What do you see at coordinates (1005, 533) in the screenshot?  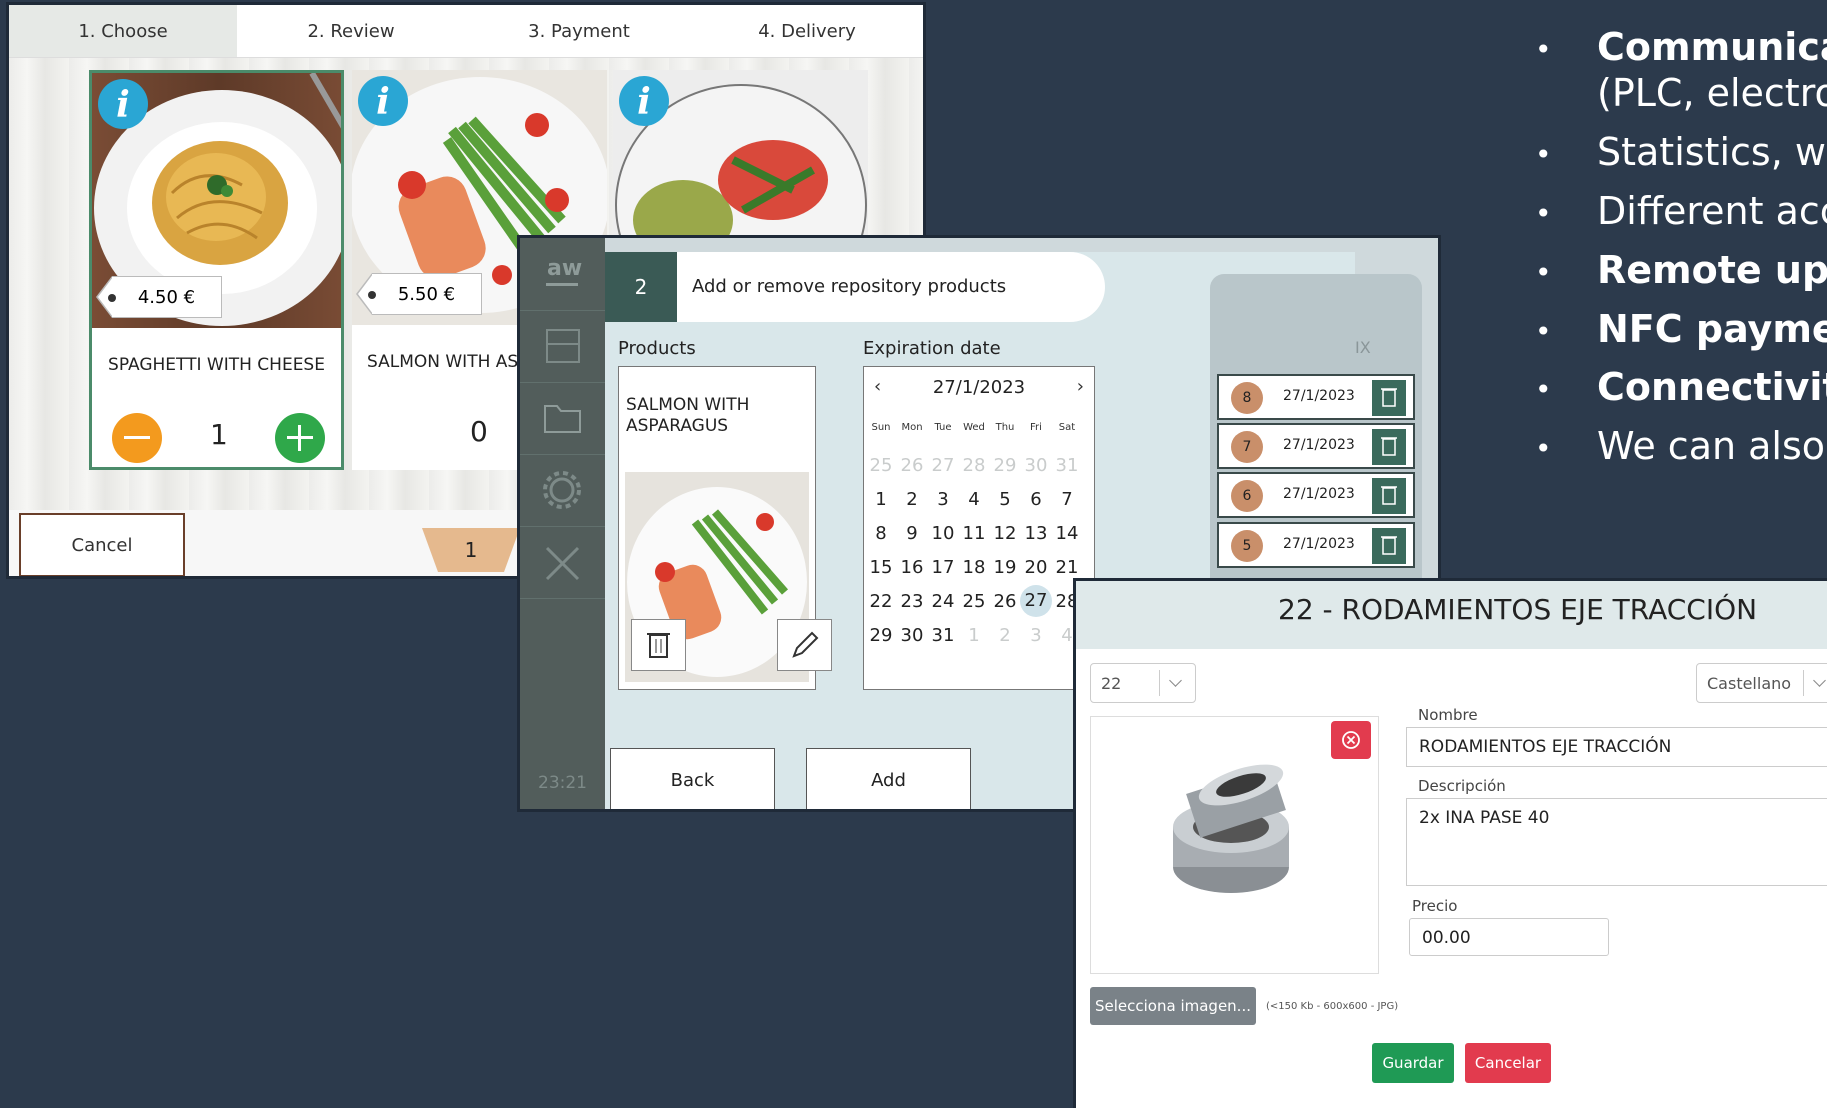 I see `calendar-day: 12` at bounding box center [1005, 533].